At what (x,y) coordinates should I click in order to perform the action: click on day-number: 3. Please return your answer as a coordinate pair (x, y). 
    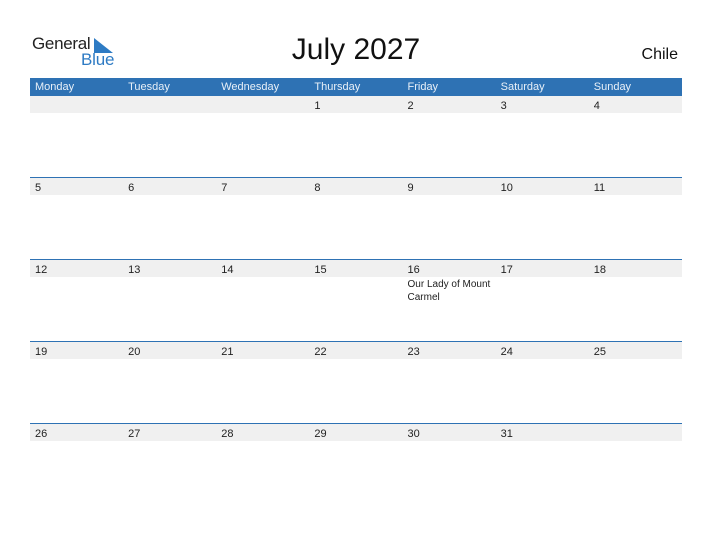
    Looking at the image, I should click on (503, 106).